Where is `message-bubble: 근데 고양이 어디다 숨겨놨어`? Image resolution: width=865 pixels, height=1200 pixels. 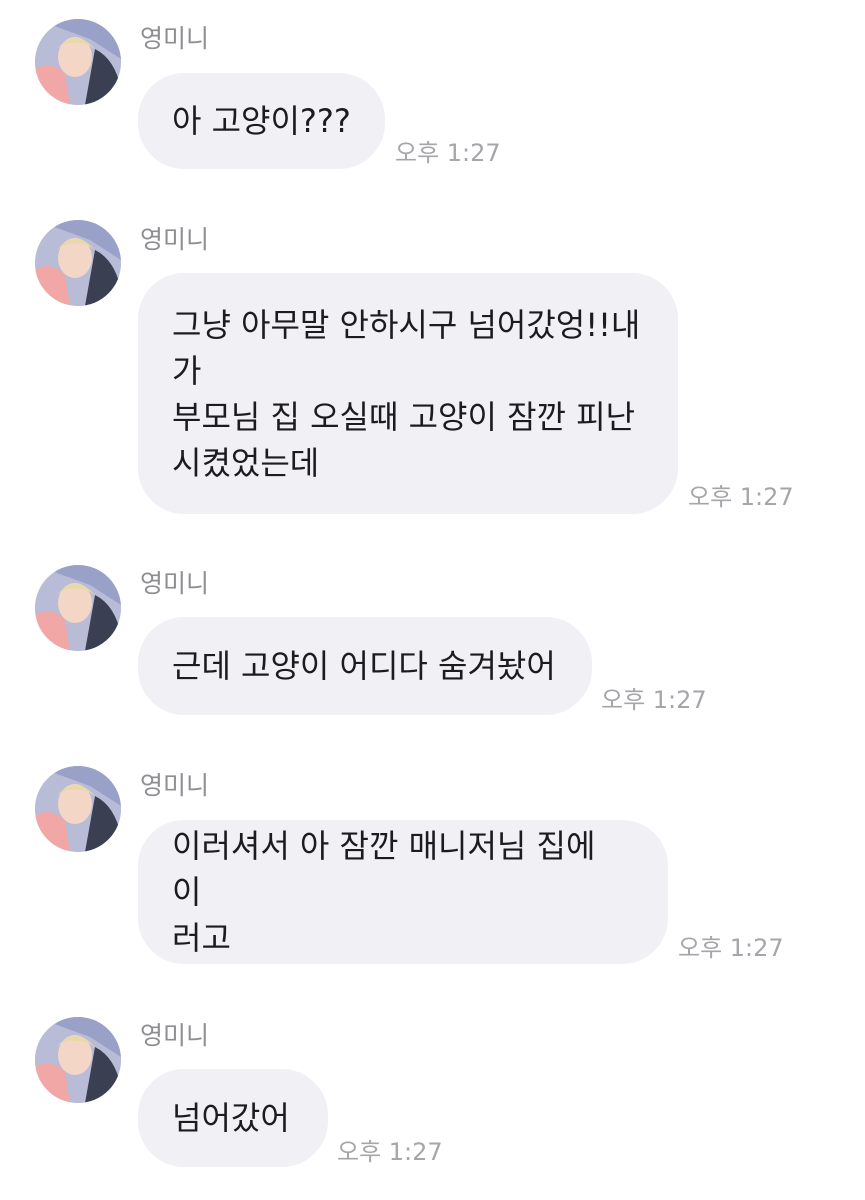
message-bubble: 근데 고양이 어디다 숨겨놨어 is located at coordinates (365, 666).